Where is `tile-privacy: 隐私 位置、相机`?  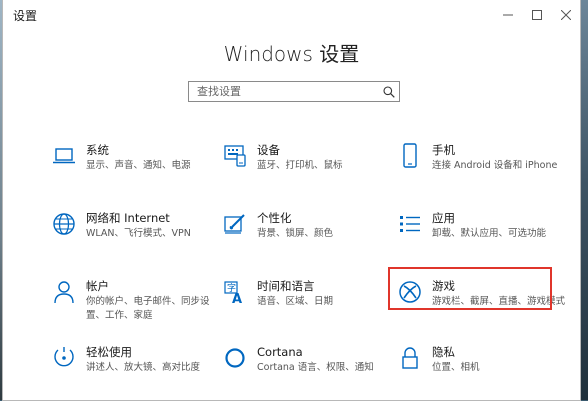 tile-privacy: 隐私 位置、相机 is located at coordinates (481, 373).